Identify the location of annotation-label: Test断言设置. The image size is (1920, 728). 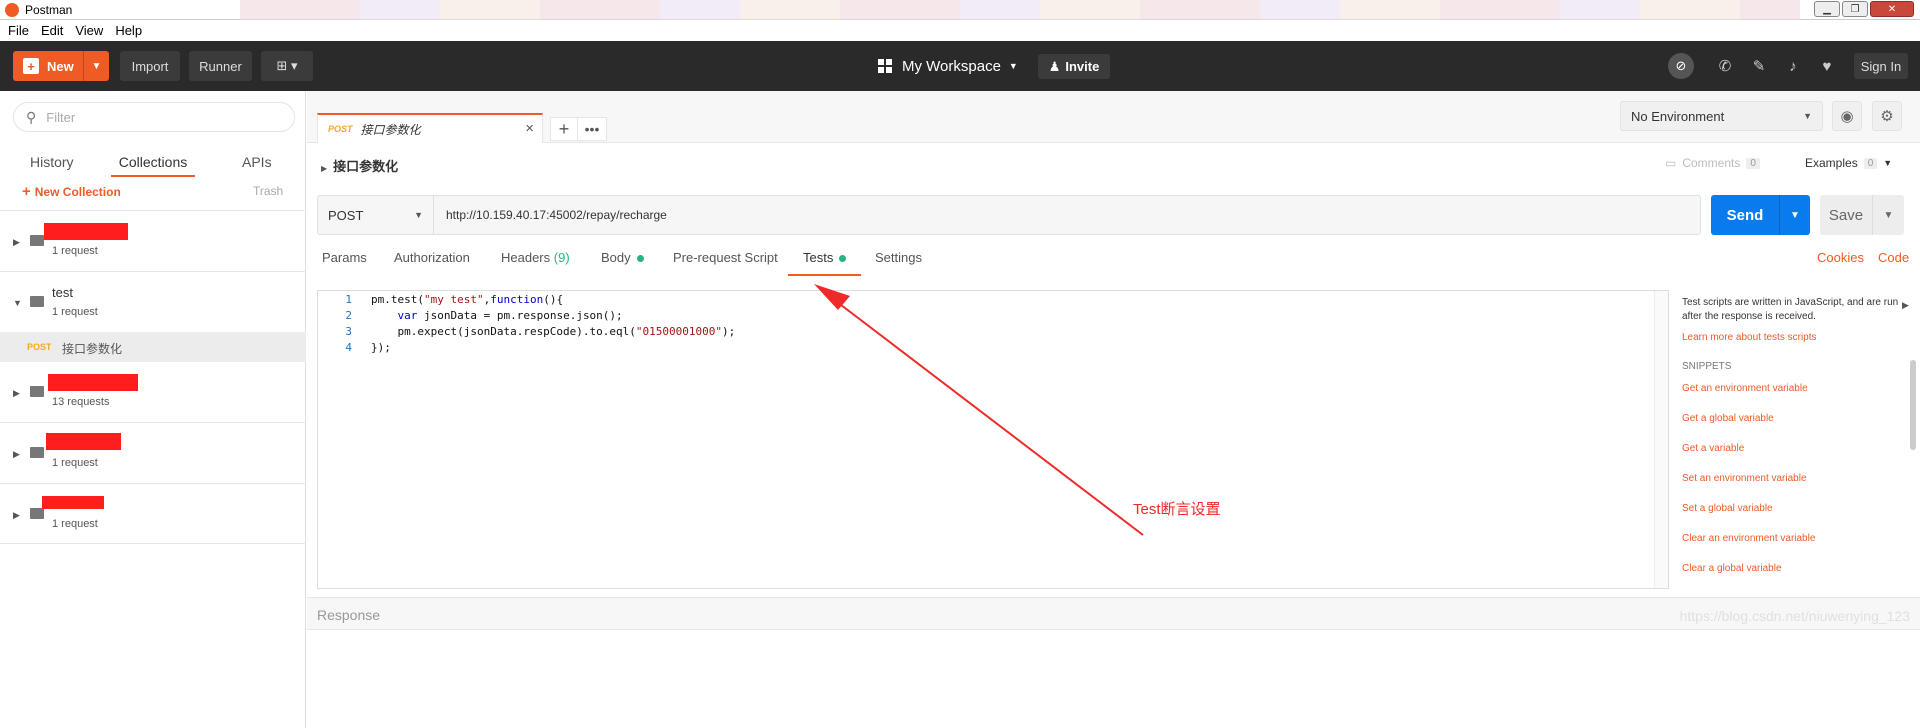
(1177, 509).